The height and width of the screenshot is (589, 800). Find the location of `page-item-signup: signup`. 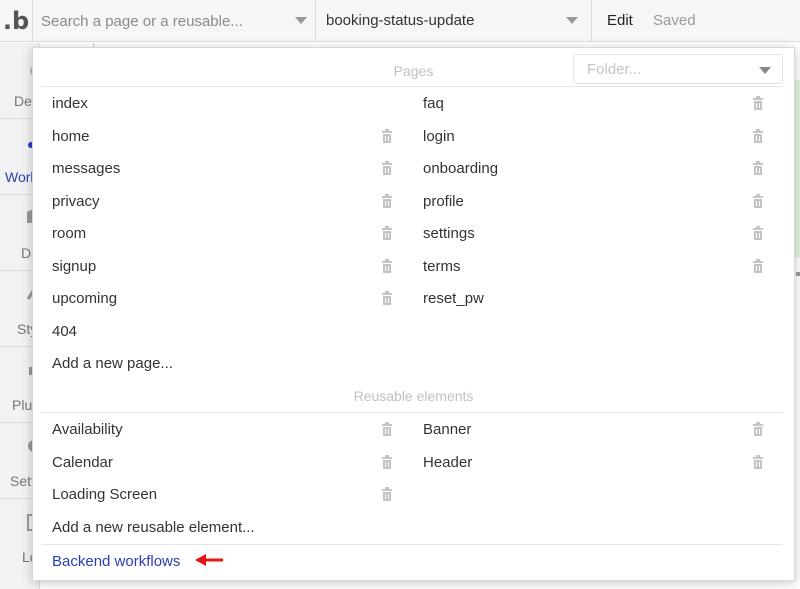

page-item-signup: signup is located at coordinates (74, 266).